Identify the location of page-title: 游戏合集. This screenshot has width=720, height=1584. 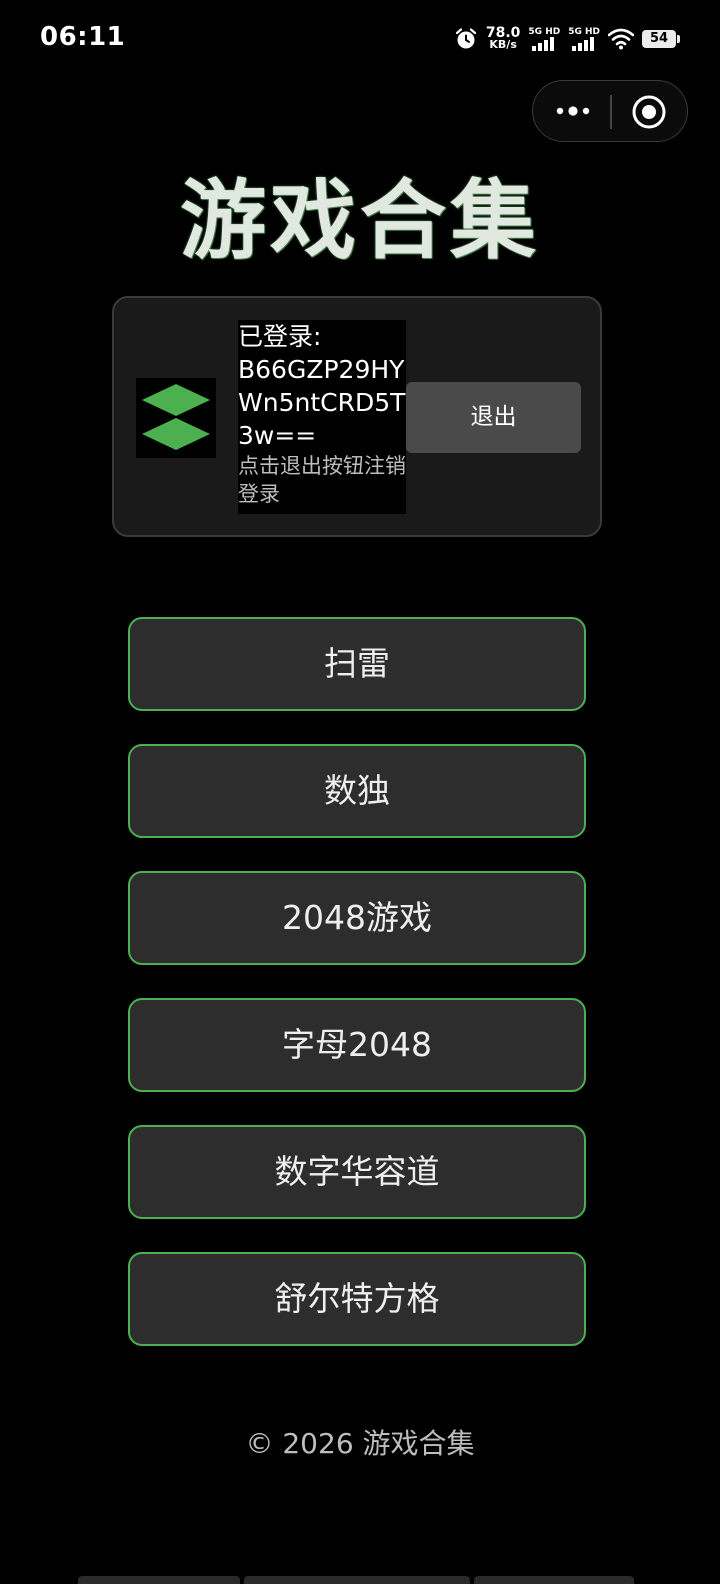
(360, 221).